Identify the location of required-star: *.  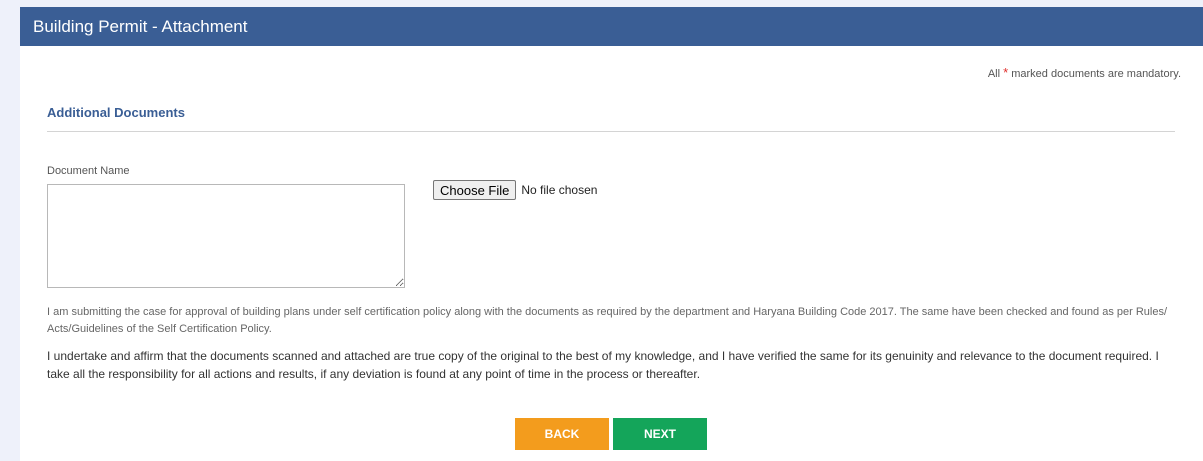
(1006, 72).